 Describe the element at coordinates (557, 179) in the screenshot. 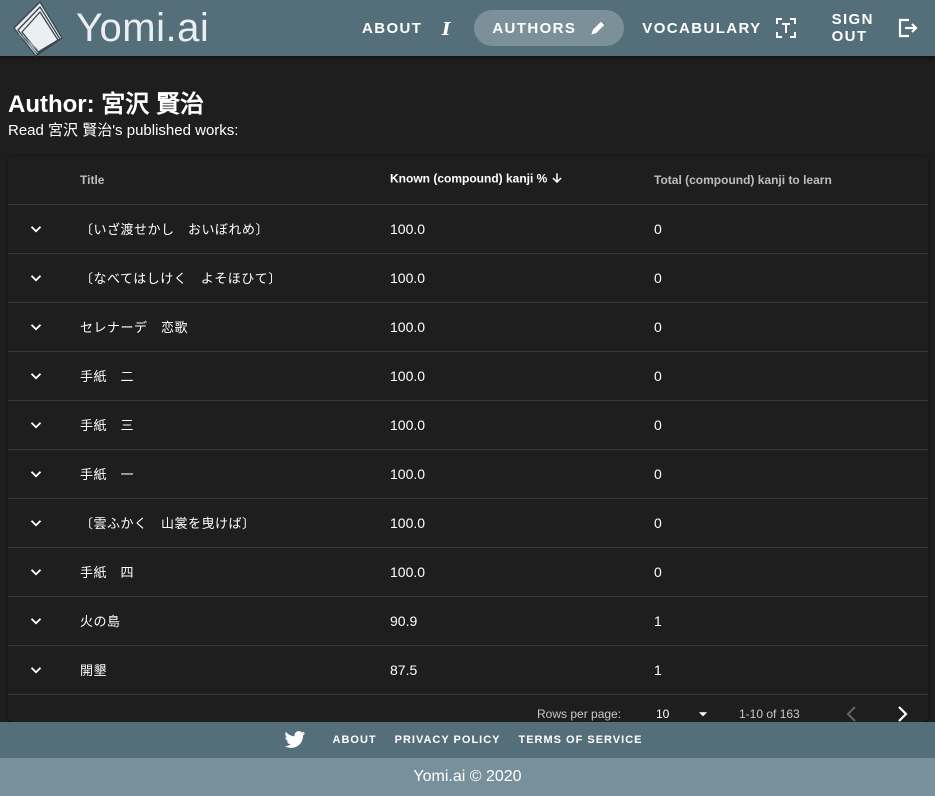

I see `arrow-down-icon` at that location.